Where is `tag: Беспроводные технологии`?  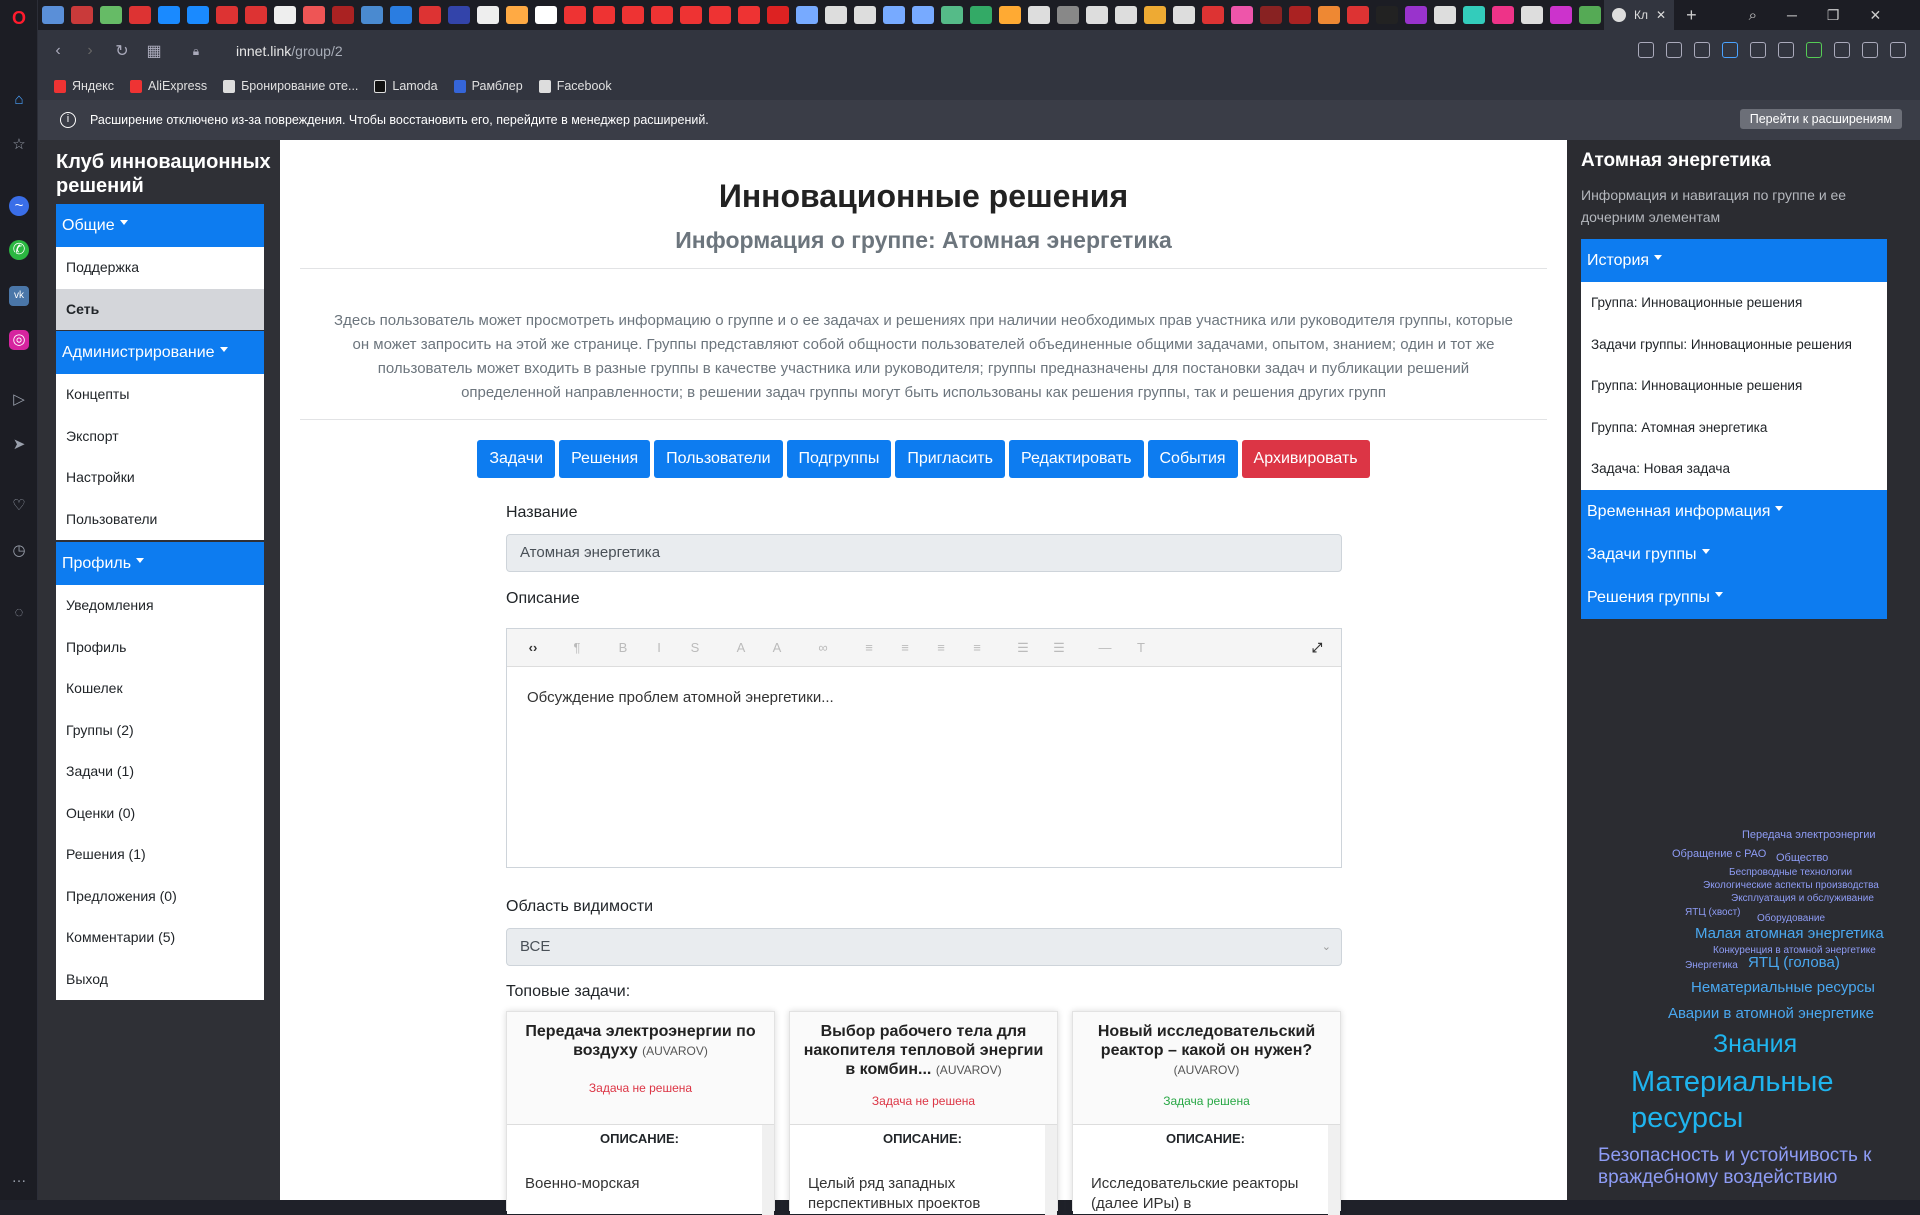 tag: Беспроводные технологии is located at coordinates (1790, 873).